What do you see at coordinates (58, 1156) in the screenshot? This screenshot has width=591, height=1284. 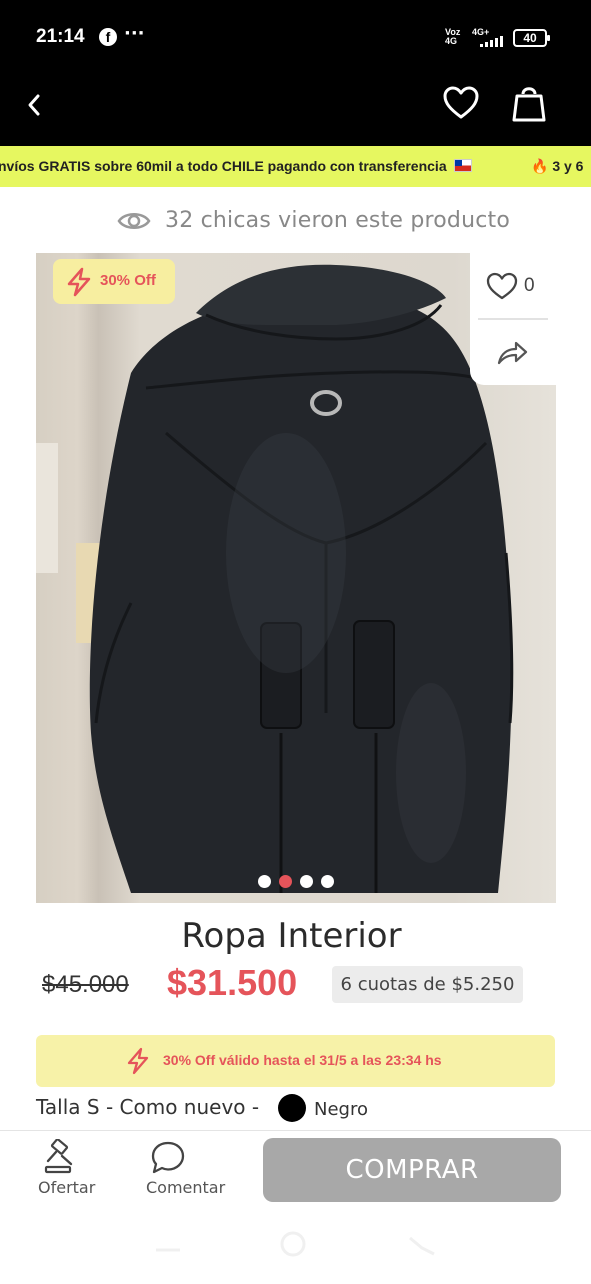 I see `gavel-icon` at bounding box center [58, 1156].